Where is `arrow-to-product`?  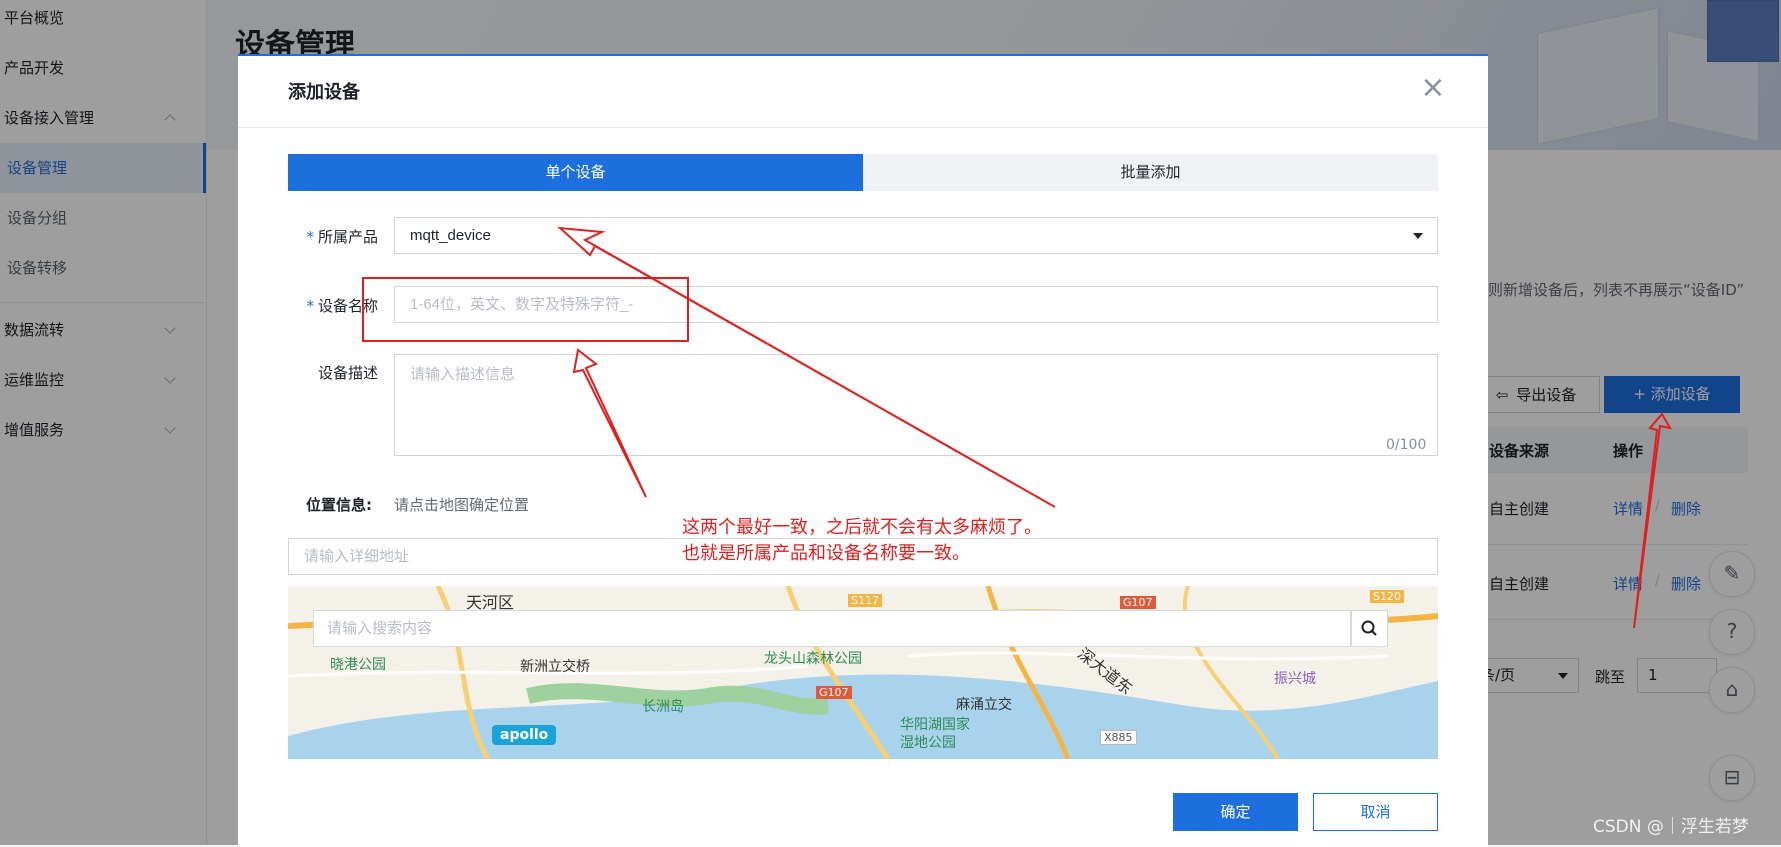
arrow-to-product is located at coordinates (806, 367).